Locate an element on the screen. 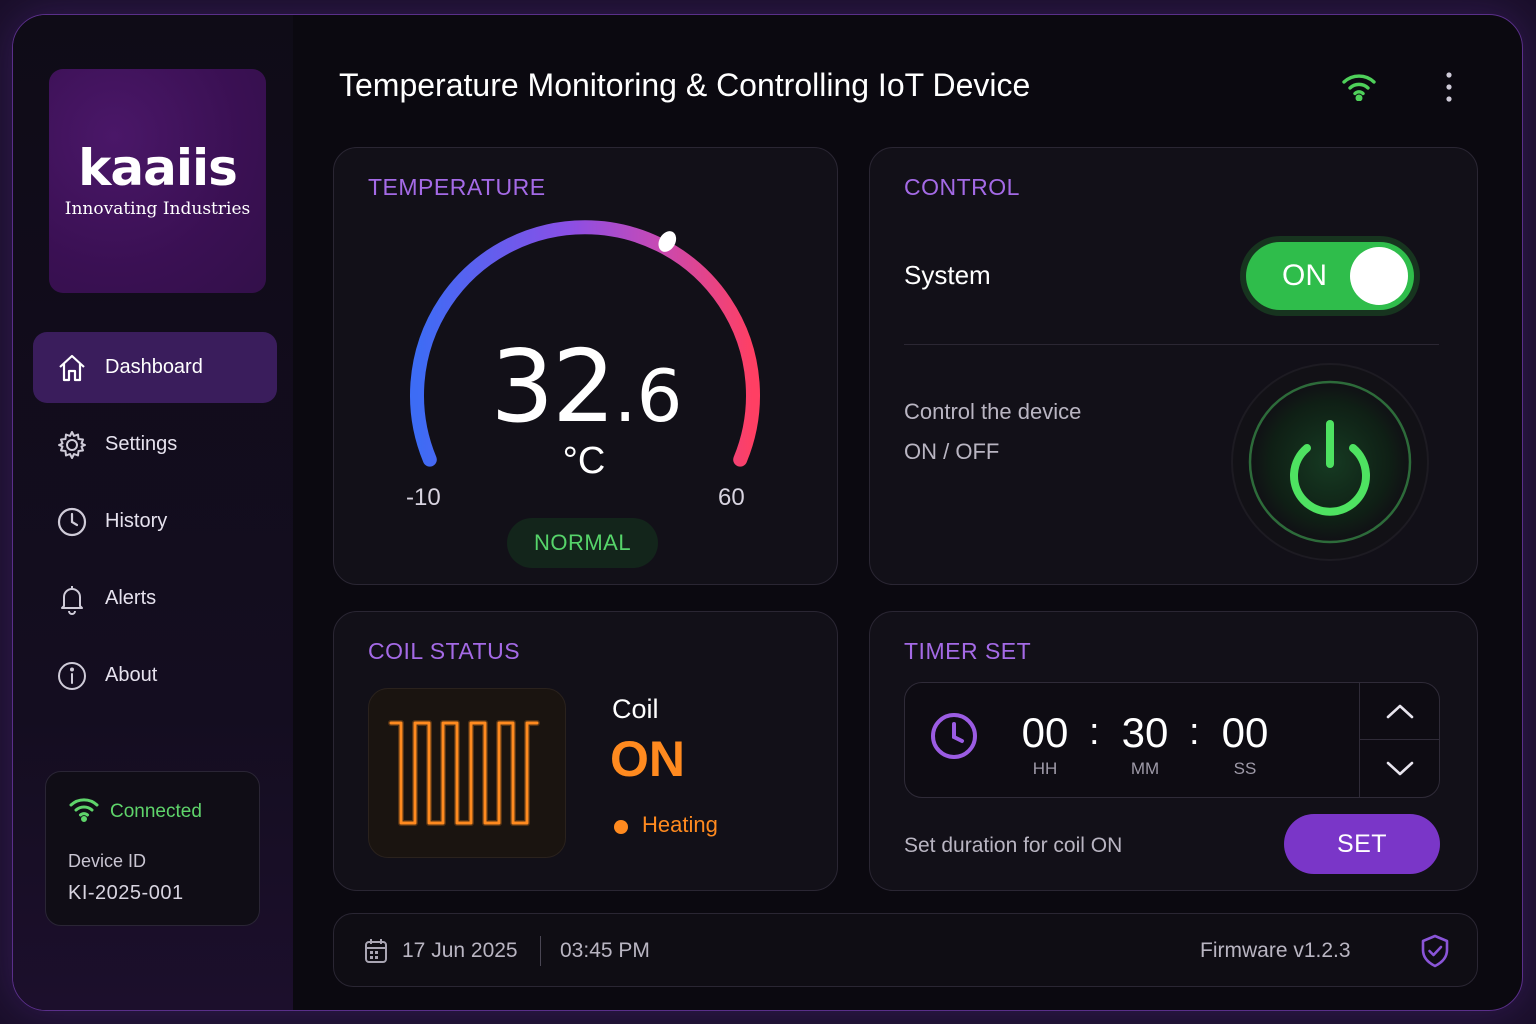 The width and height of the screenshot is (1536, 1024). timer-stepper is located at coordinates (1399, 740).